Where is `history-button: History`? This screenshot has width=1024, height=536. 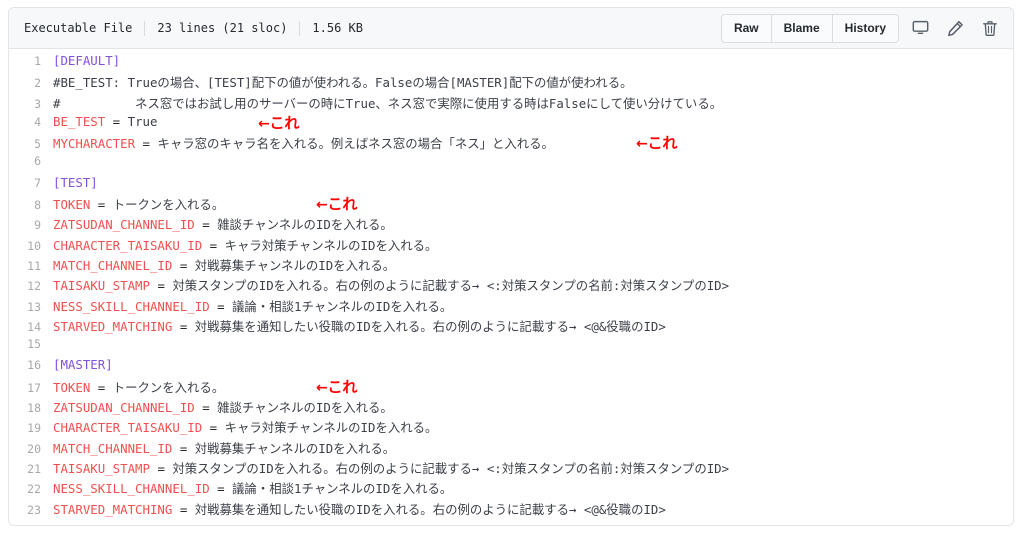
history-button: History is located at coordinates (864, 28).